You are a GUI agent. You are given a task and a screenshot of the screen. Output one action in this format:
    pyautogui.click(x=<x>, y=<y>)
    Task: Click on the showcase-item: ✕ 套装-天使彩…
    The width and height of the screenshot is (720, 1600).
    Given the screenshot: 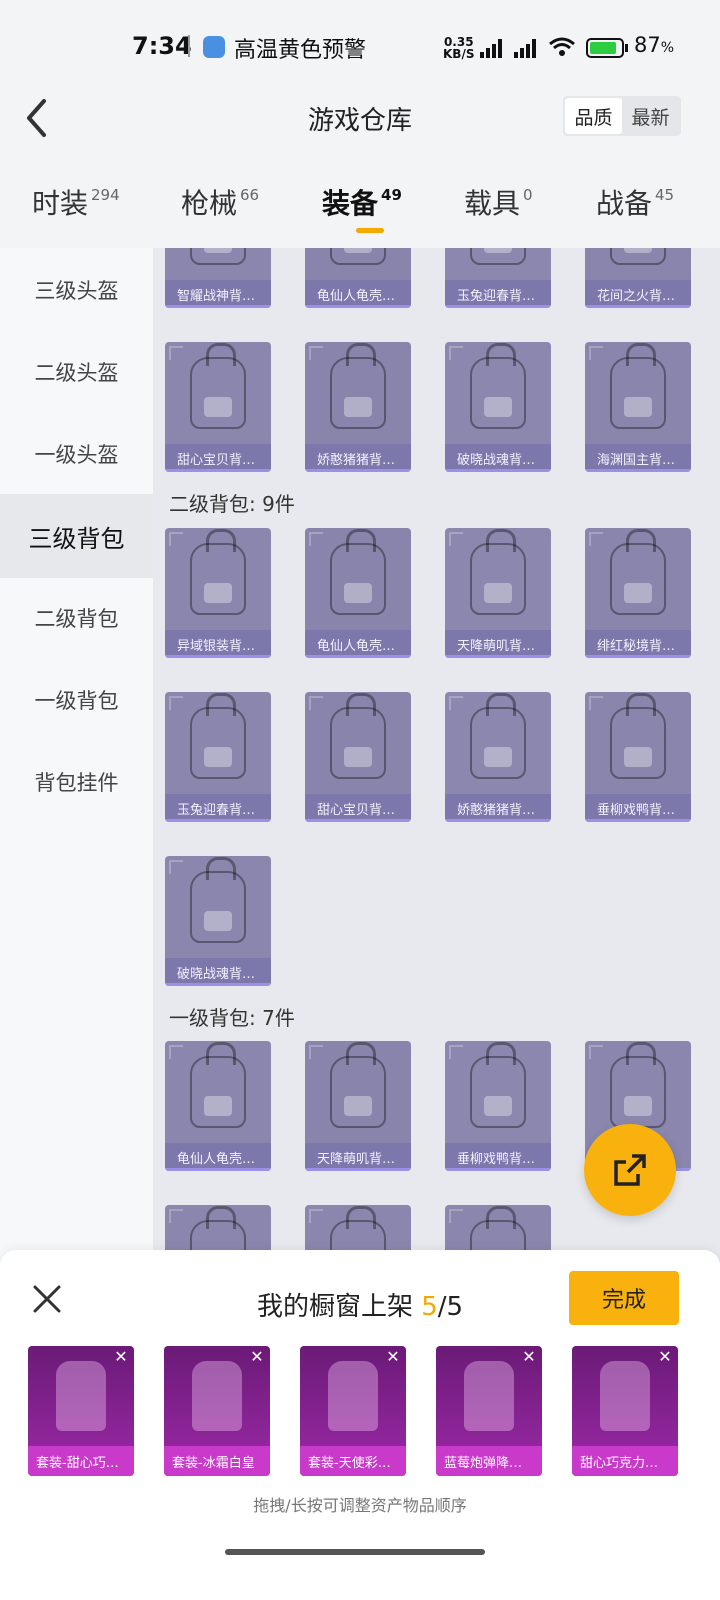 What is the action you would take?
    pyautogui.click(x=353, y=1411)
    